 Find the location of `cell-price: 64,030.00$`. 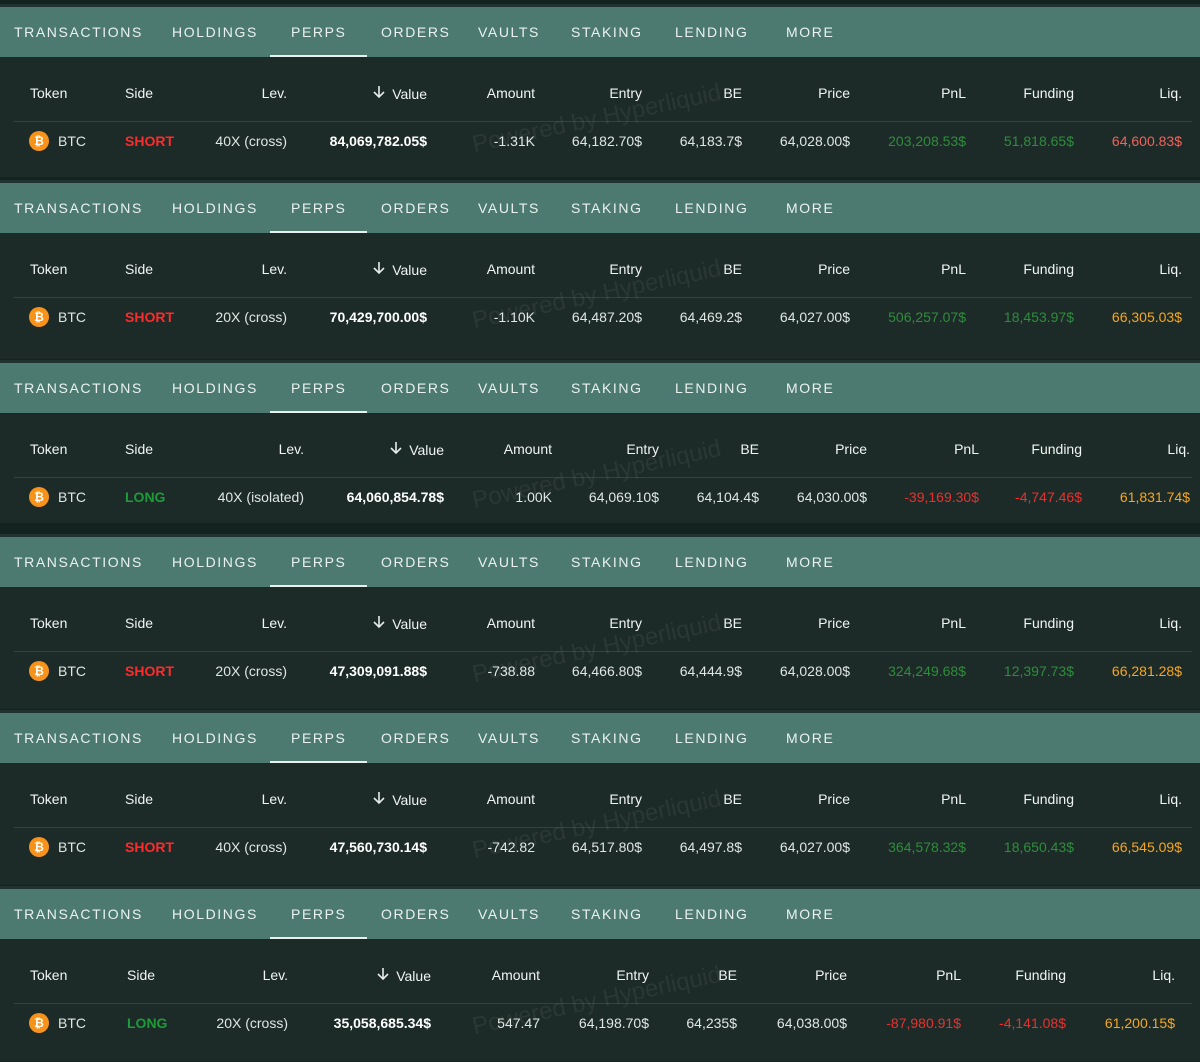

cell-price: 64,030.00$ is located at coordinates (831, 497).